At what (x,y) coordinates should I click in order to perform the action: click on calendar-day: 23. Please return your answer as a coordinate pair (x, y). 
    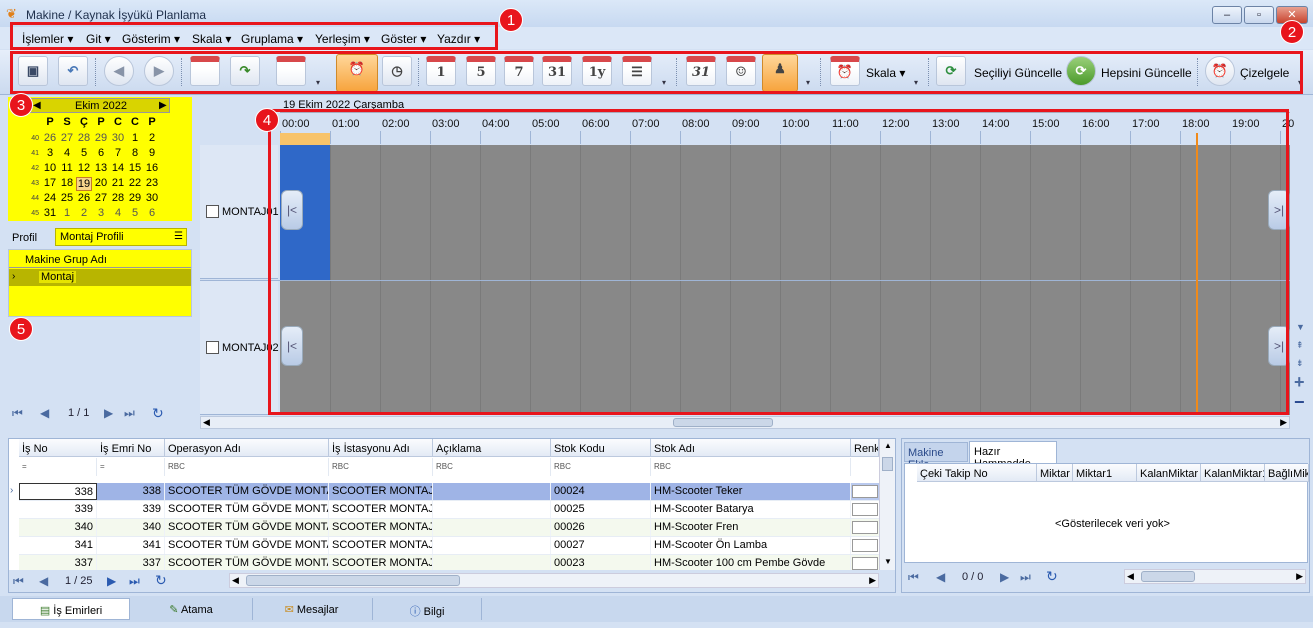
    Looking at the image, I should click on (152, 183).